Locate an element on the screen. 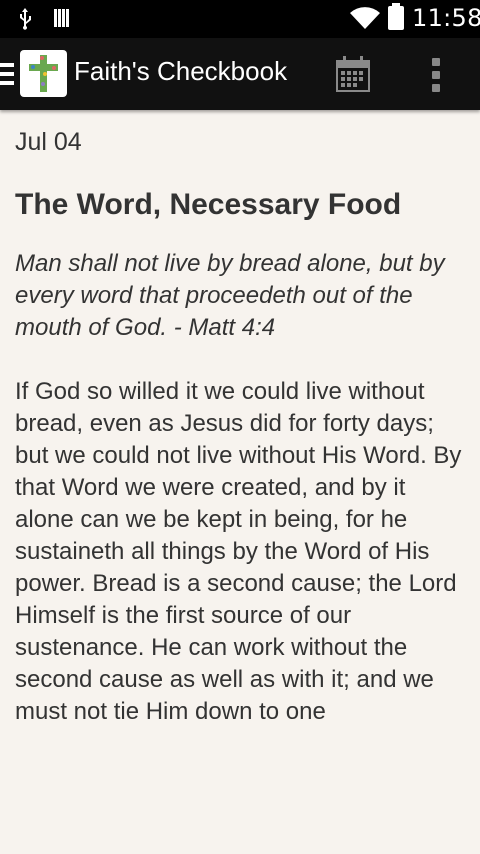  overflow-menu-icon is located at coordinates (437, 75).